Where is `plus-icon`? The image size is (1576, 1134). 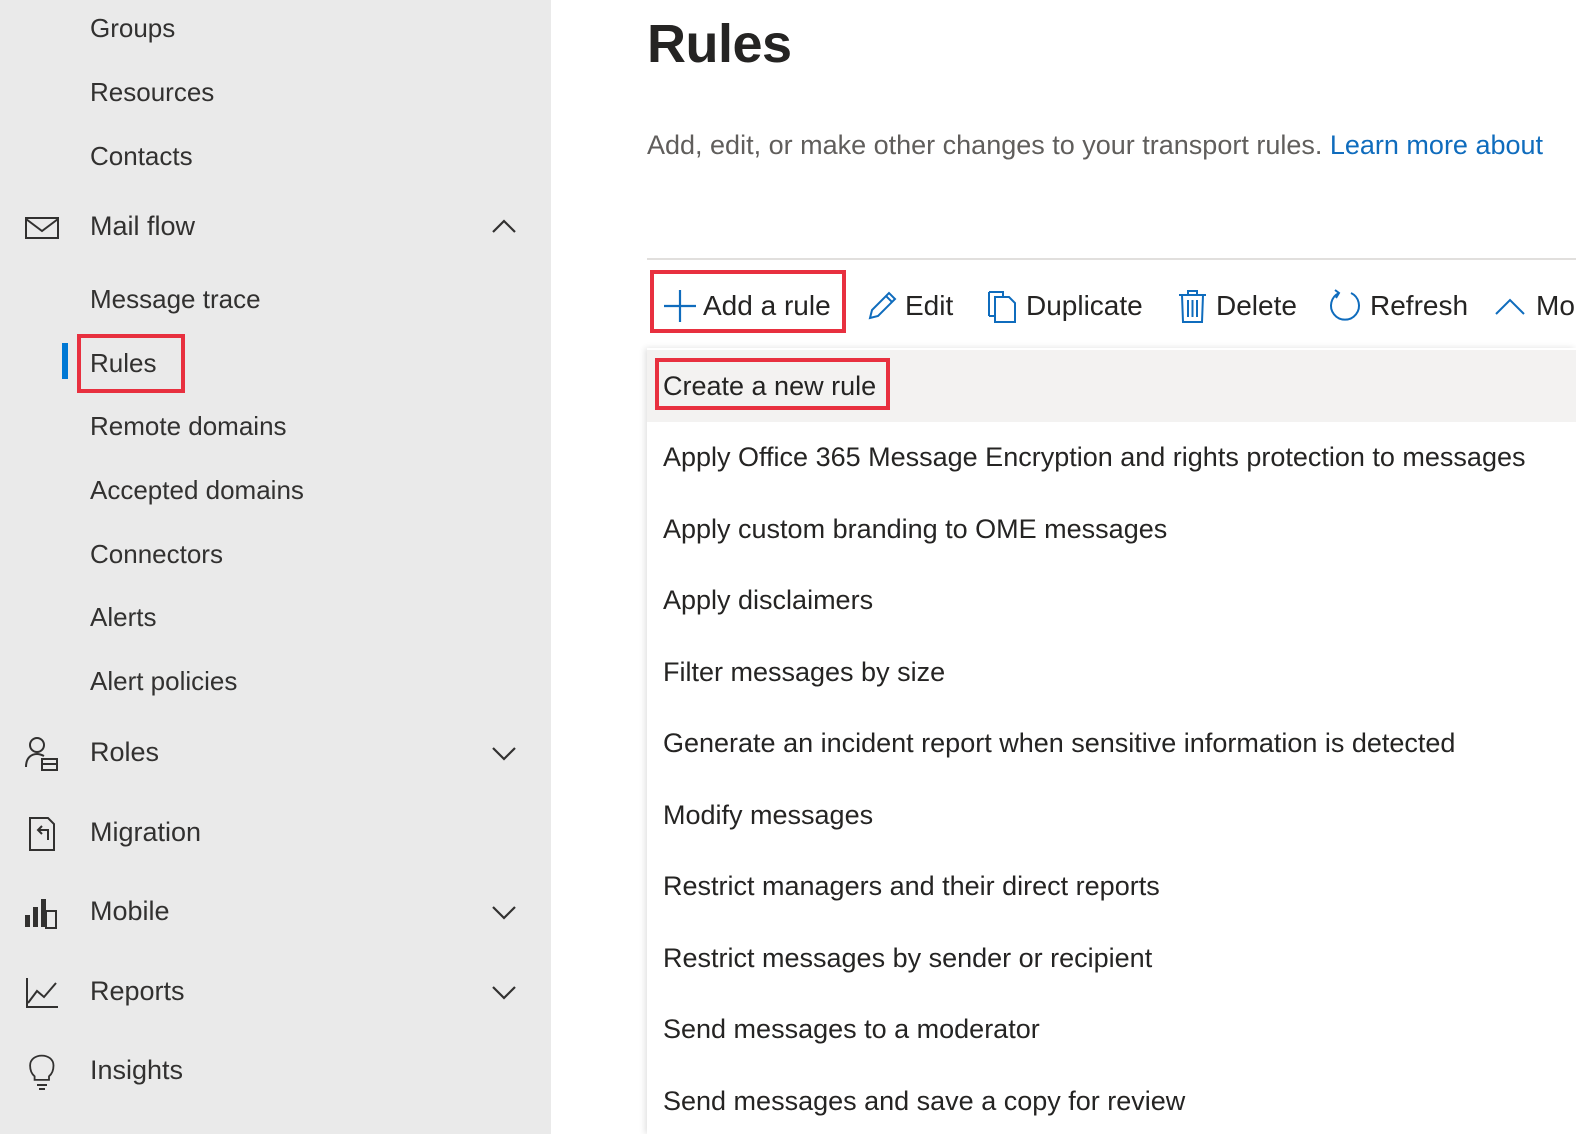 plus-icon is located at coordinates (680, 306).